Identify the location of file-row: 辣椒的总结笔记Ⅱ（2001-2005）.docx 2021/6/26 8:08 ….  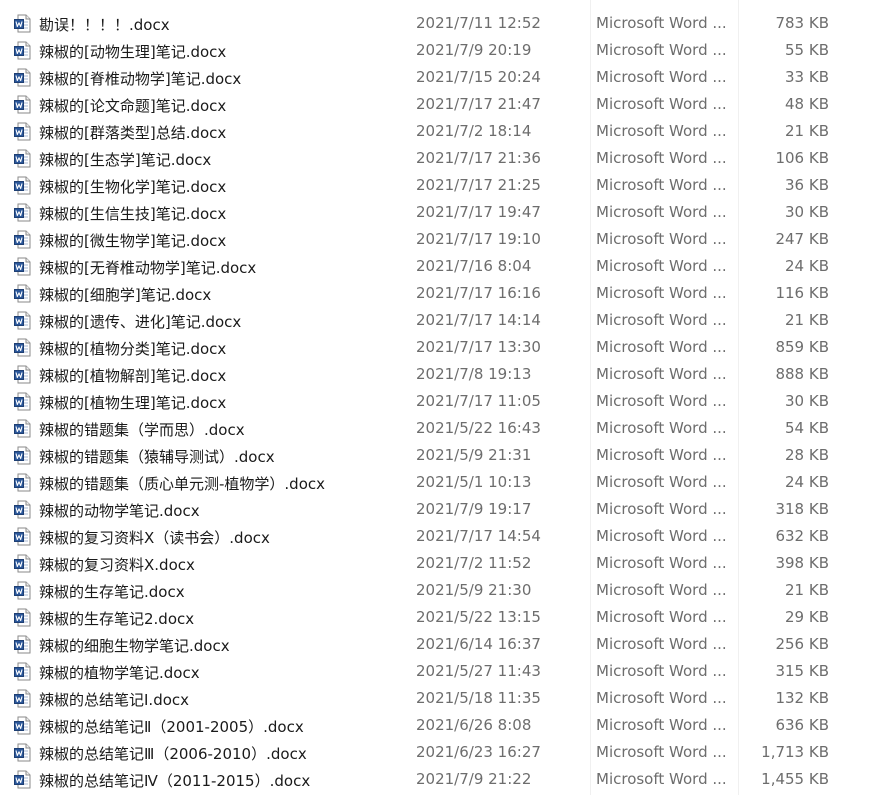
(435, 725).